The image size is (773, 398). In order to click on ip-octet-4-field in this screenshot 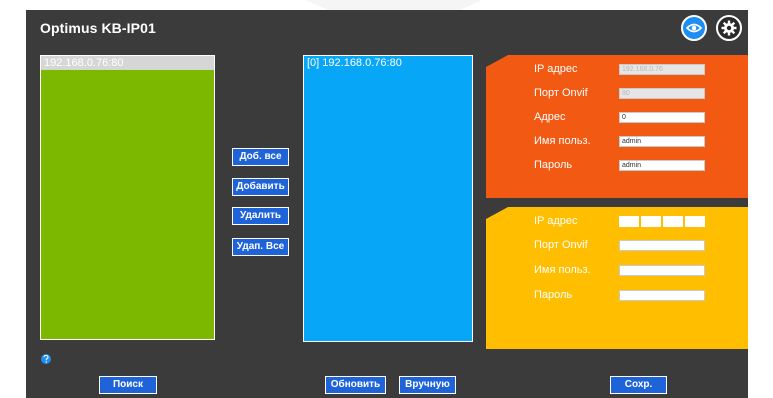, I will do `click(695, 221)`.